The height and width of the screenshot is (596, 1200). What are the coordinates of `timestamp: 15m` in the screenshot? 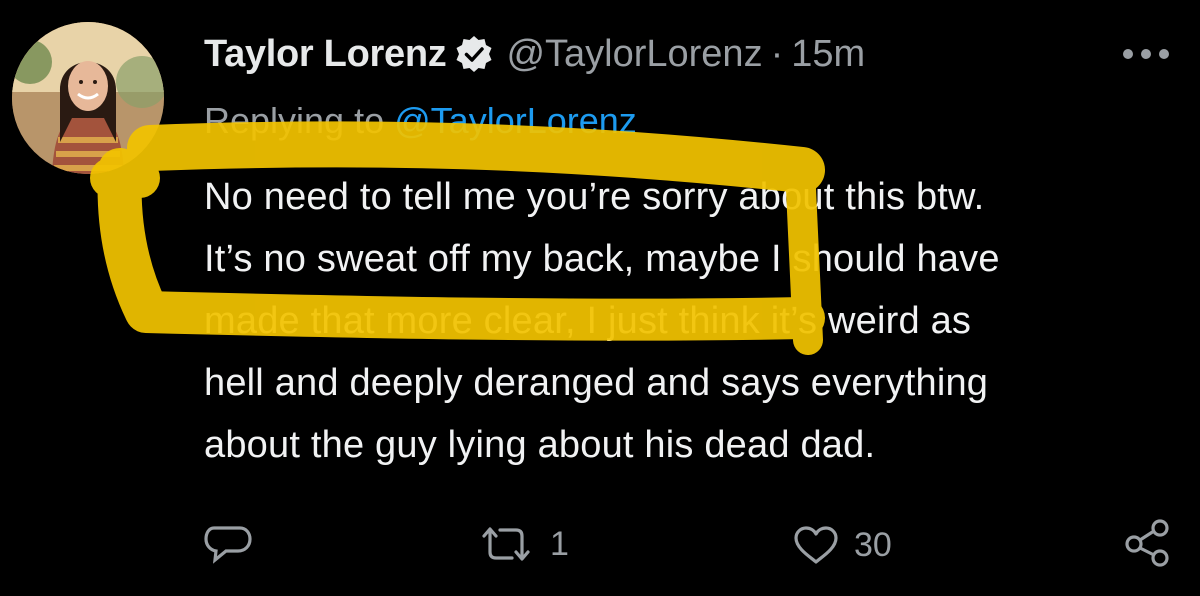 It's located at (828, 54).